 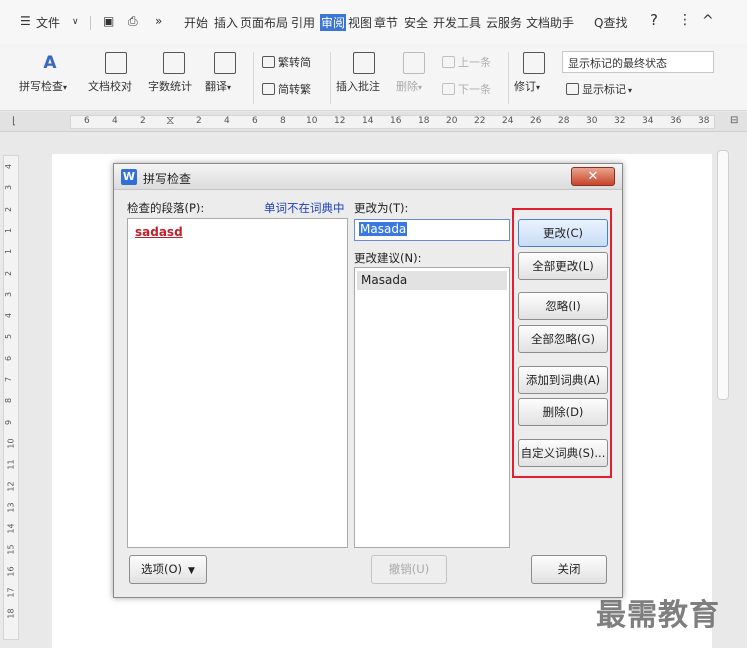 What do you see at coordinates (563, 380) in the screenshot?
I see `add-to-dictionary-button: 添加到词典(A)` at bounding box center [563, 380].